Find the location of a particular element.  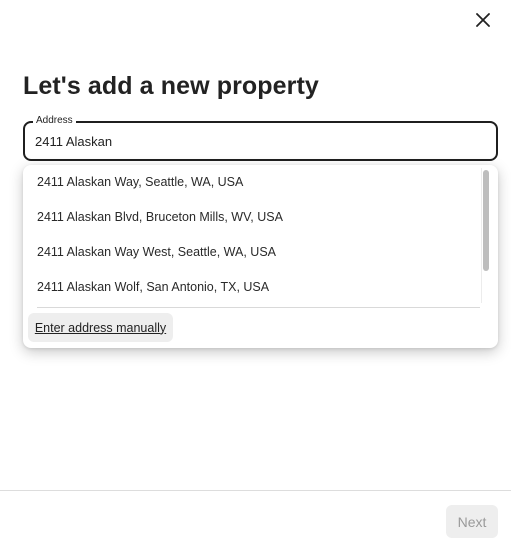

scrollbar-thumb is located at coordinates (486, 220).